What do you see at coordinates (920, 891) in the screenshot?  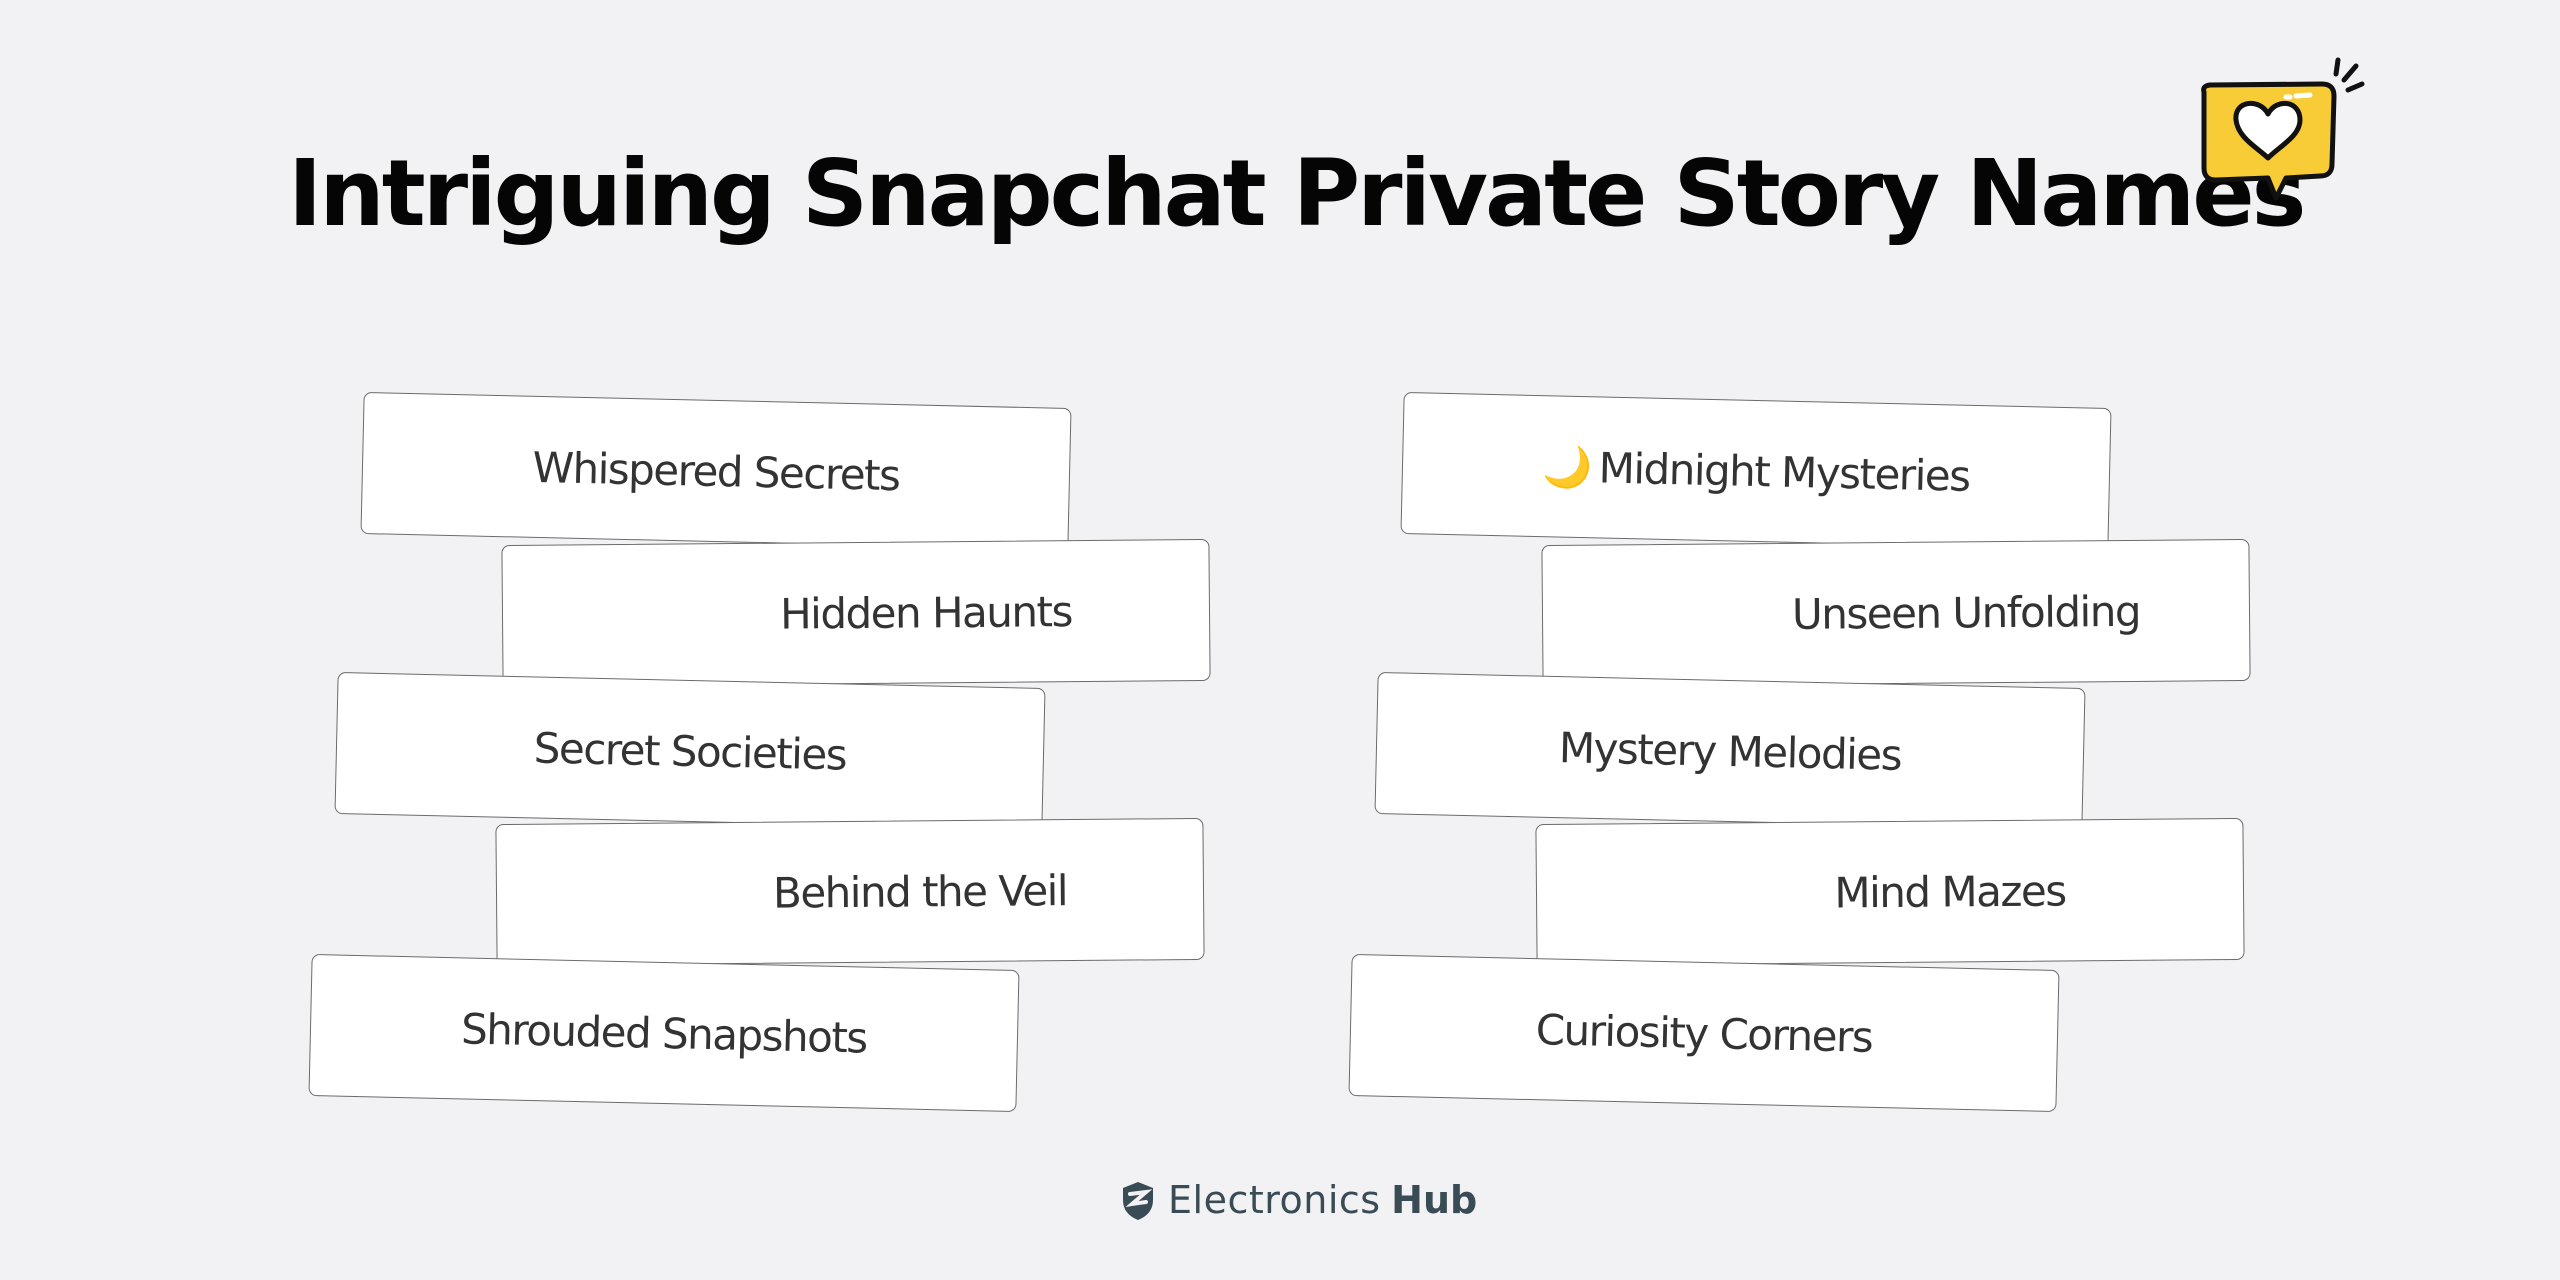 I see `story-name-label: Behind the Veil` at bounding box center [920, 891].